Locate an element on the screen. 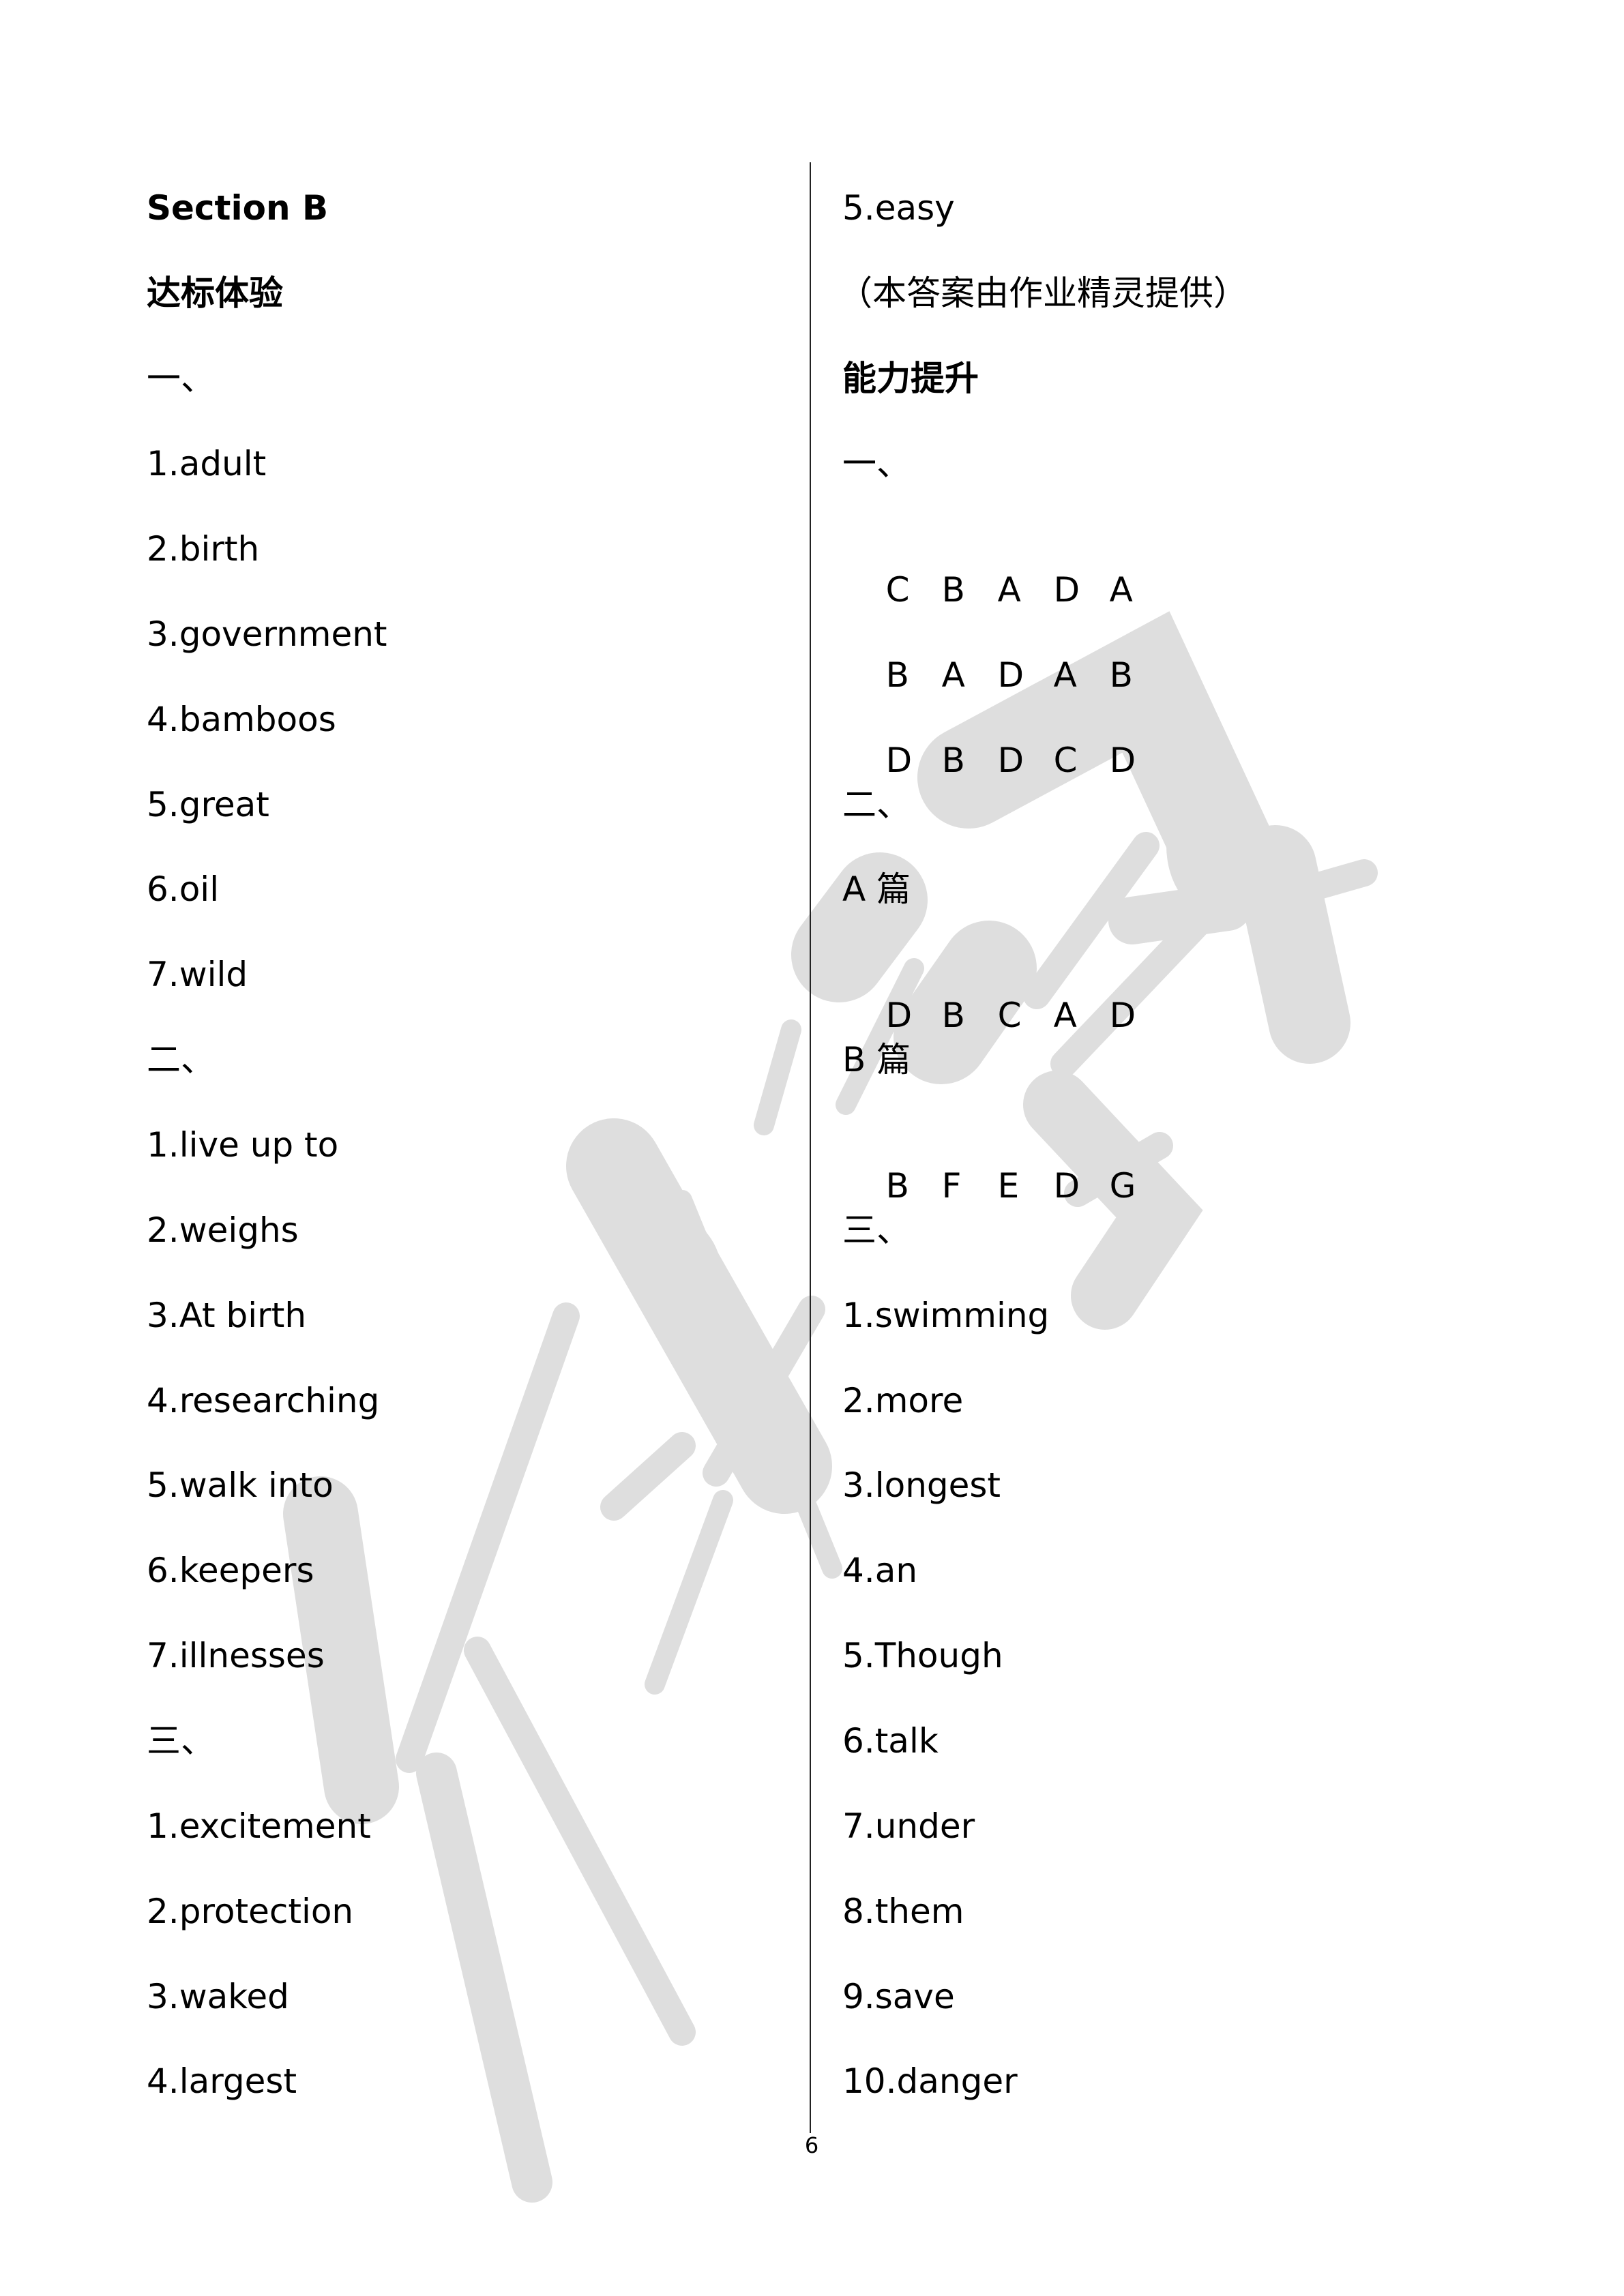 This screenshot has height=2296, width=1624. answer-item: 10.danger is located at coordinates (930, 2081).